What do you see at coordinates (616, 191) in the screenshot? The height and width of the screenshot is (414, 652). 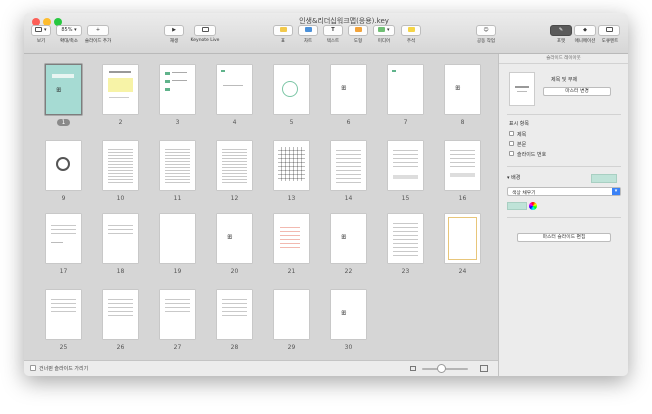 I see `chevron-down-icon: ▾` at bounding box center [616, 191].